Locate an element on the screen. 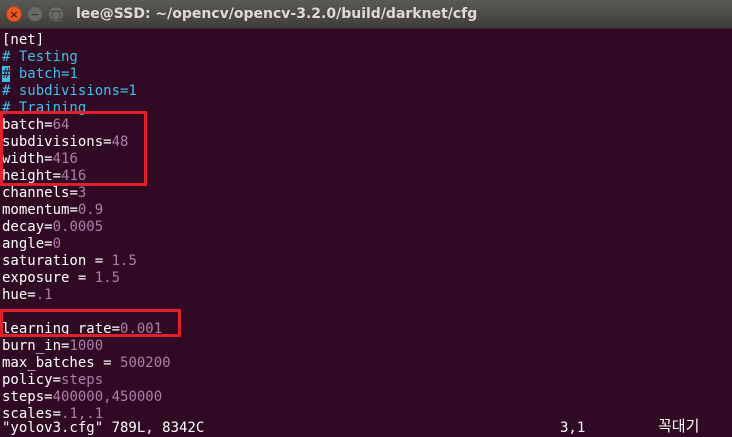 Image resolution: width=732 pixels, height=437 pixels. editor-line: angle=0 is located at coordinates (31, 244).